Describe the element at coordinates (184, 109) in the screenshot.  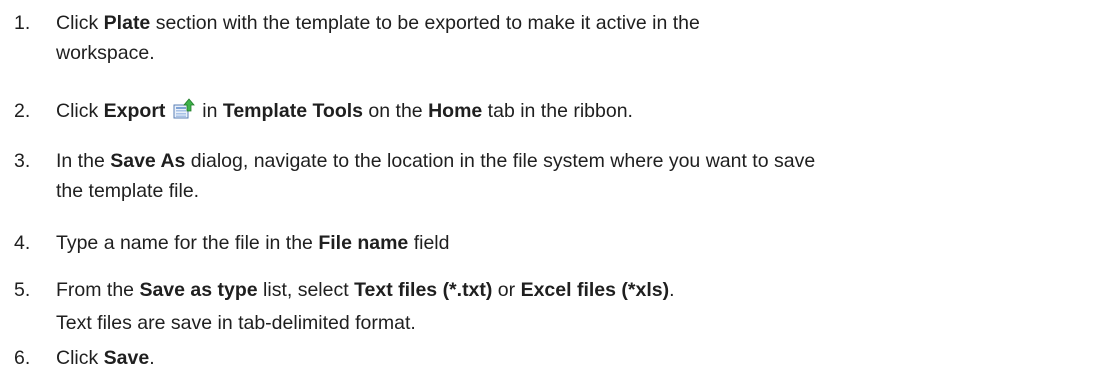
I see `export-icon` at that location.